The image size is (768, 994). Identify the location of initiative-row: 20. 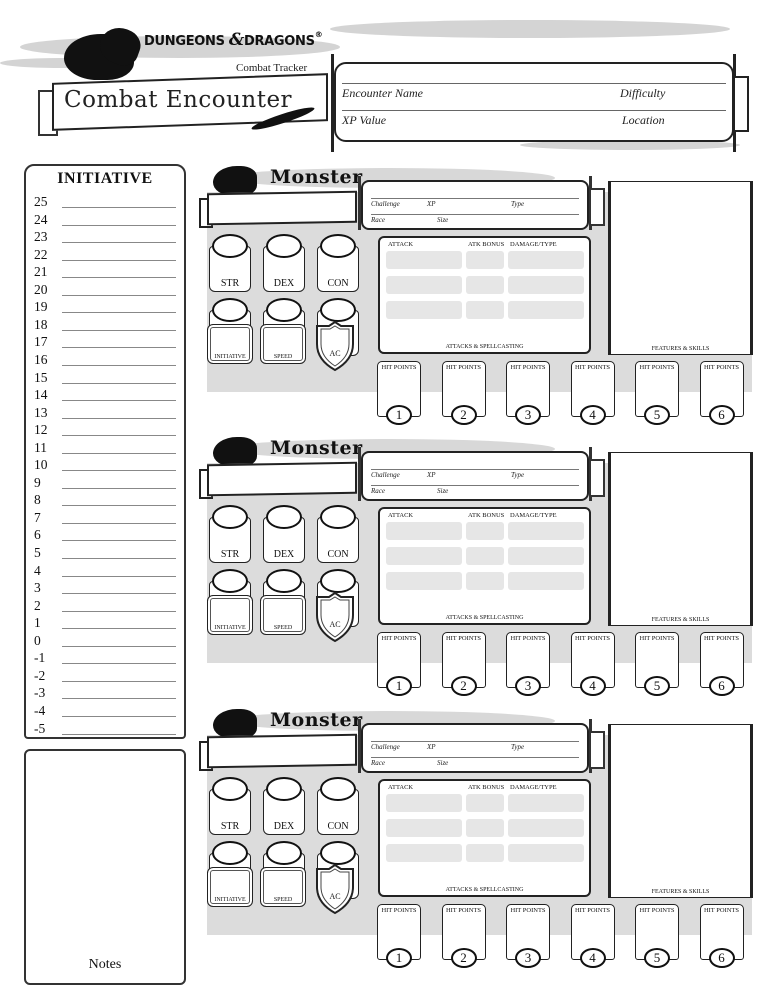
(109, 288).